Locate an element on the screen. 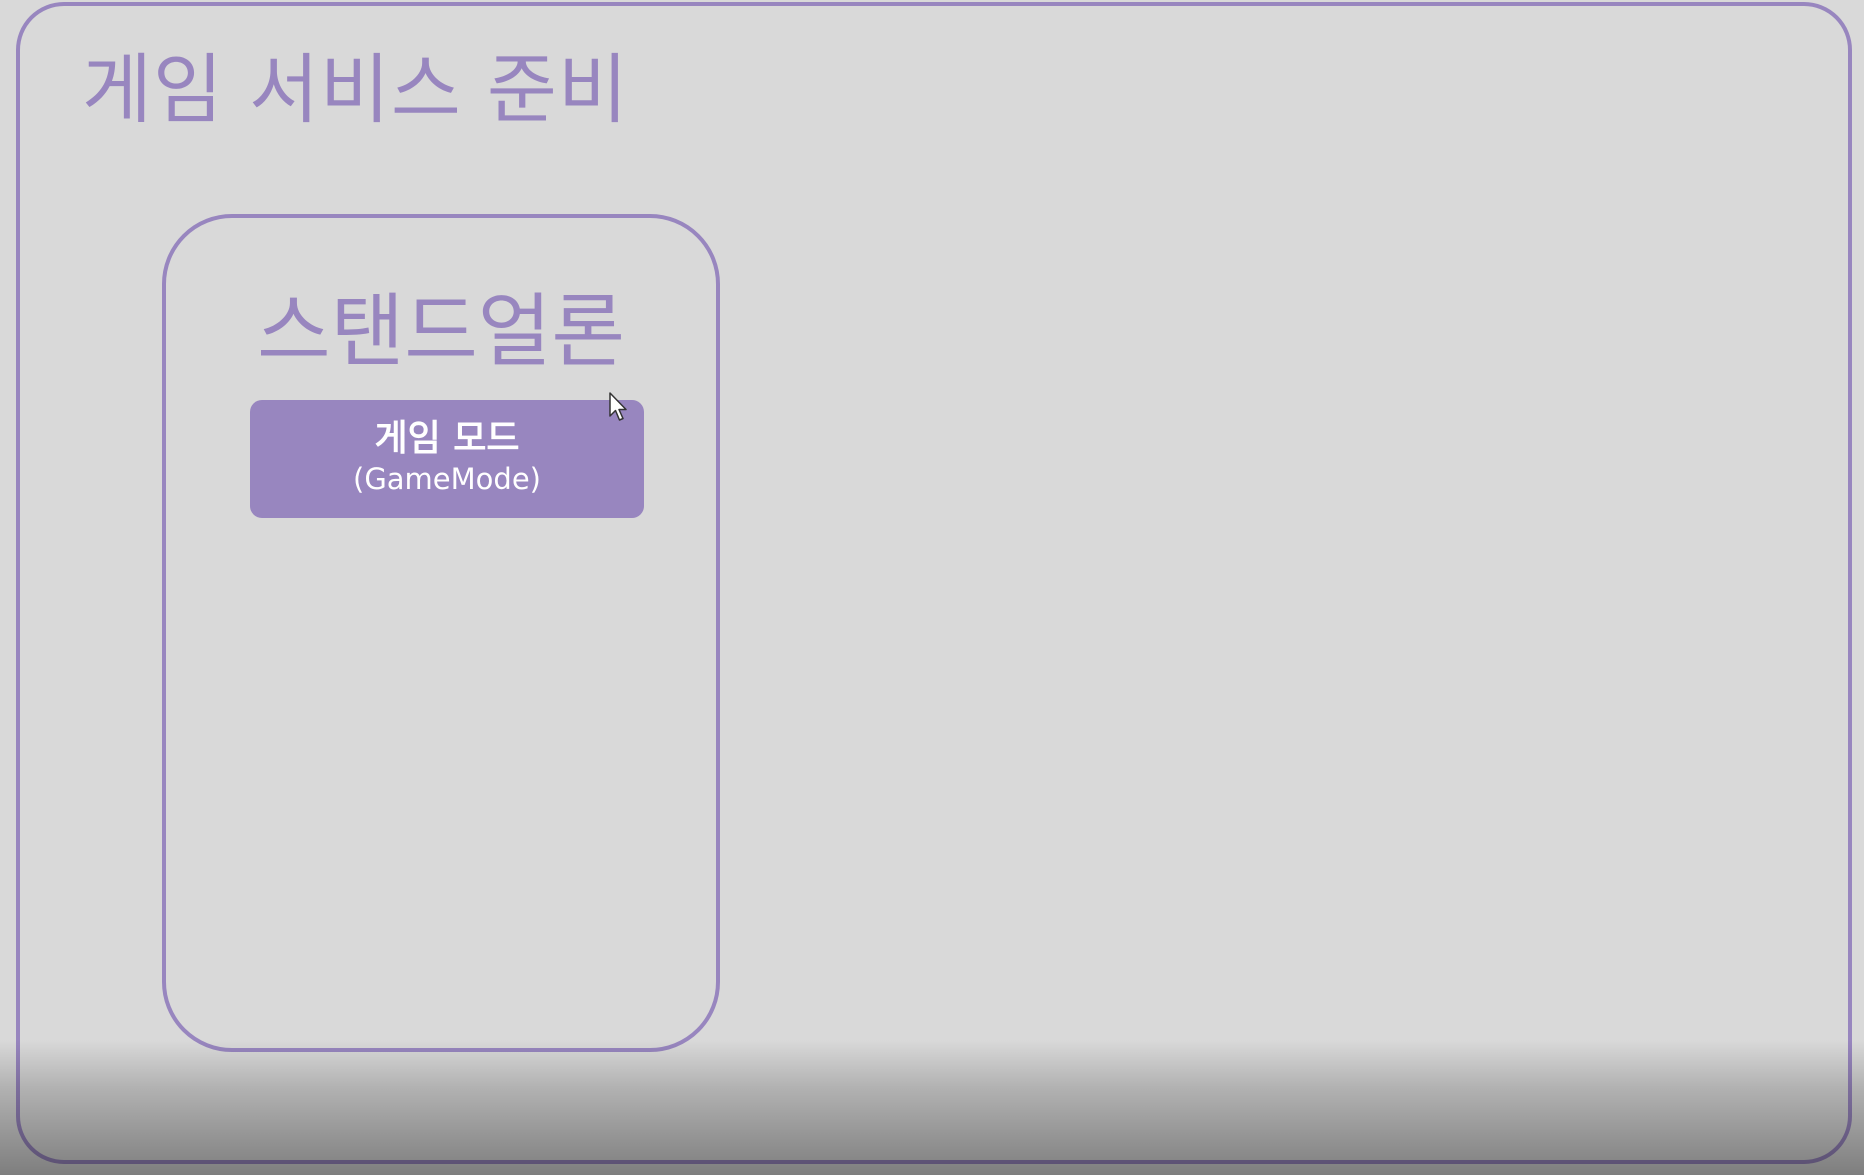  node-subtitle: (GameMode) is located at coordinates (447, 479).